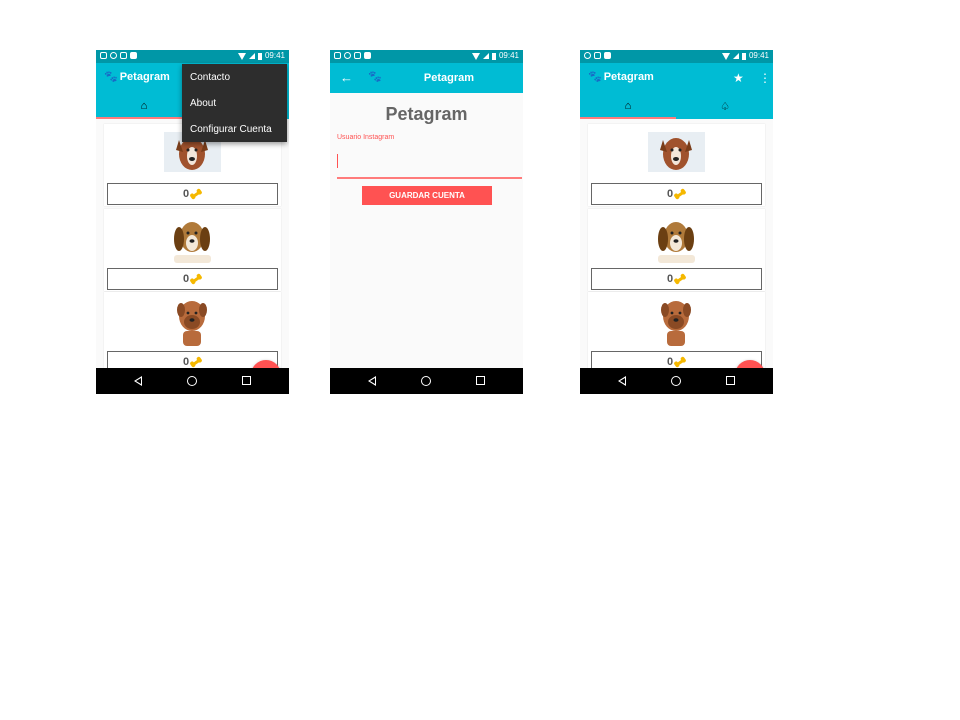 This screenshot has height=720, width=960. What do you see at coordinates (234, 129) in the screenshot?
I see `menu-item-configurar-cuenta: Configurar Cuenta` at bounding box center [234, 129].